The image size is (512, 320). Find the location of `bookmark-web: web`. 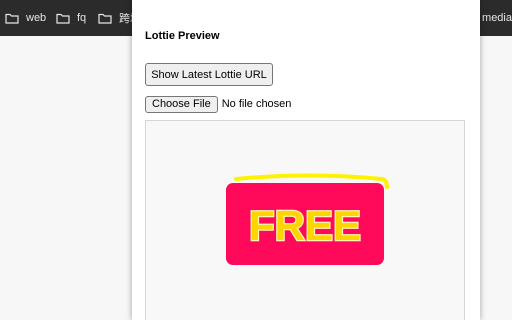

bookmark-web: web is located at coordinates (25, 18).